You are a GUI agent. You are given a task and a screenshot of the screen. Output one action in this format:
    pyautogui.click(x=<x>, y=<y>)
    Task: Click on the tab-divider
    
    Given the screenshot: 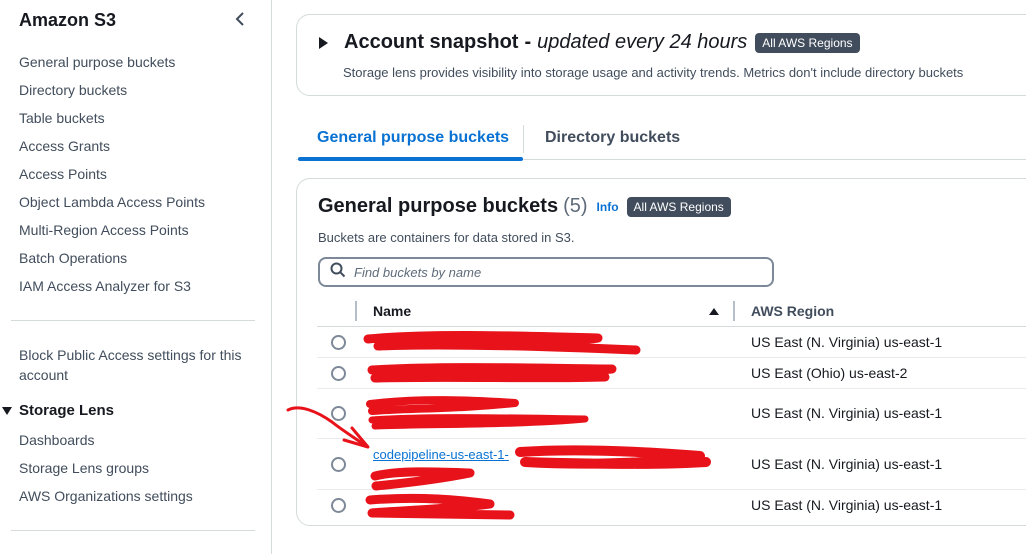 What is the action you would take?
    pyautogui.click(x=523, y=139)
    